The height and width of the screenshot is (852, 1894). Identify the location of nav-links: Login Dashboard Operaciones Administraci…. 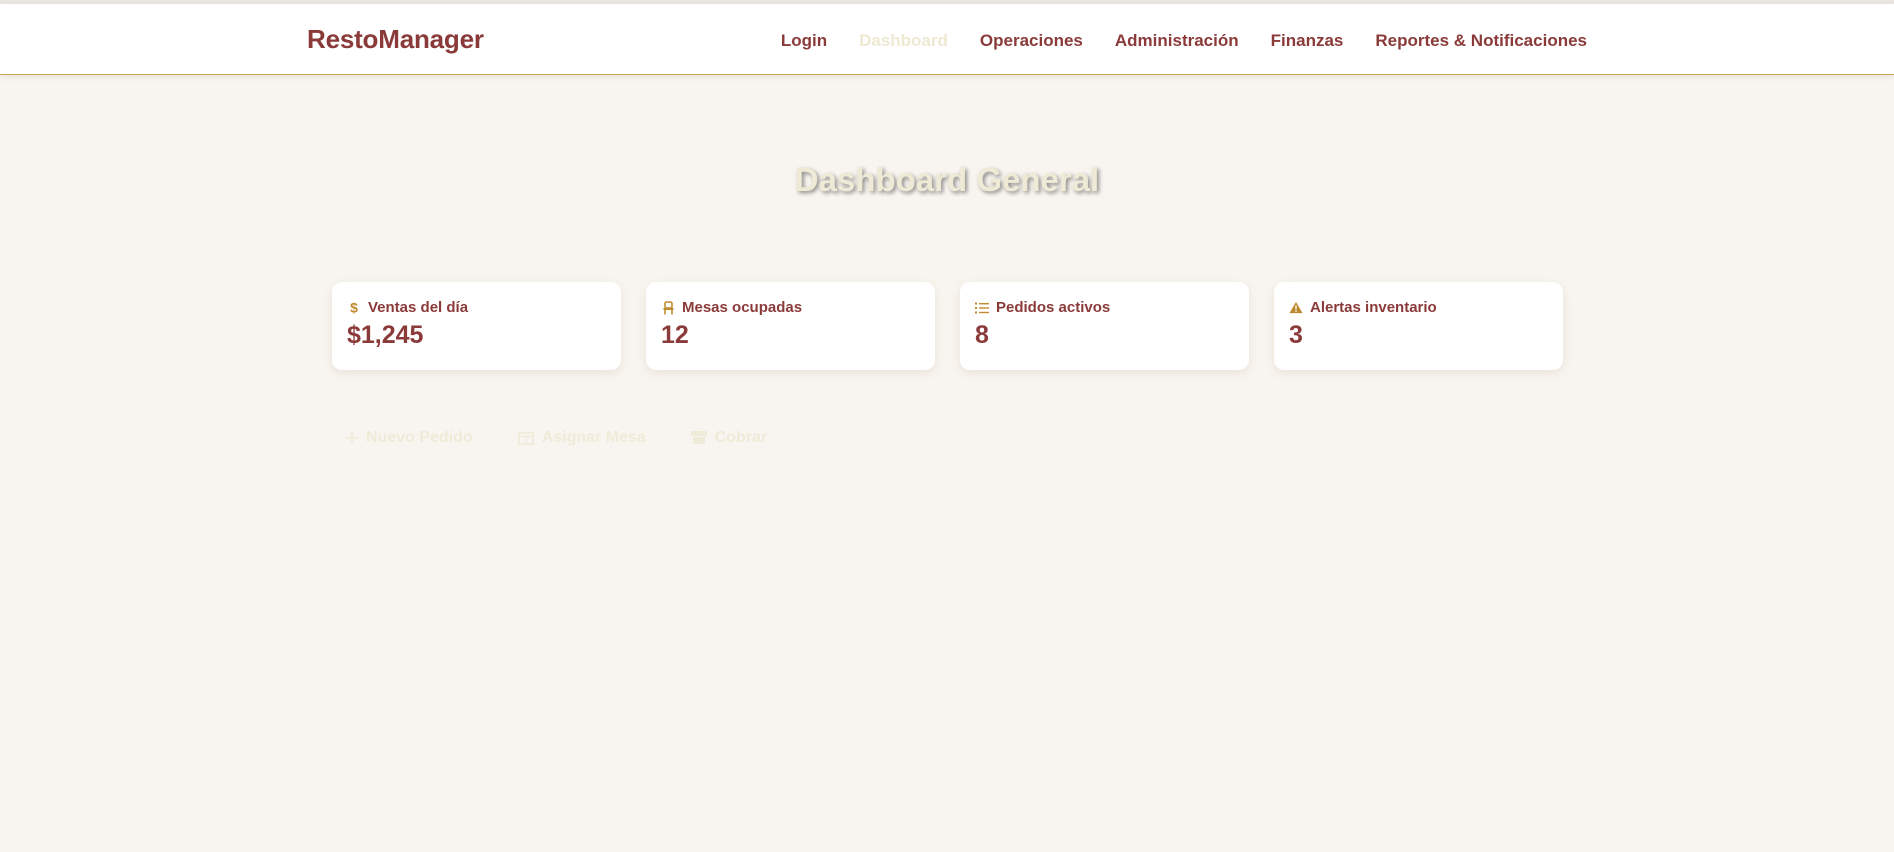
(1184, 41).